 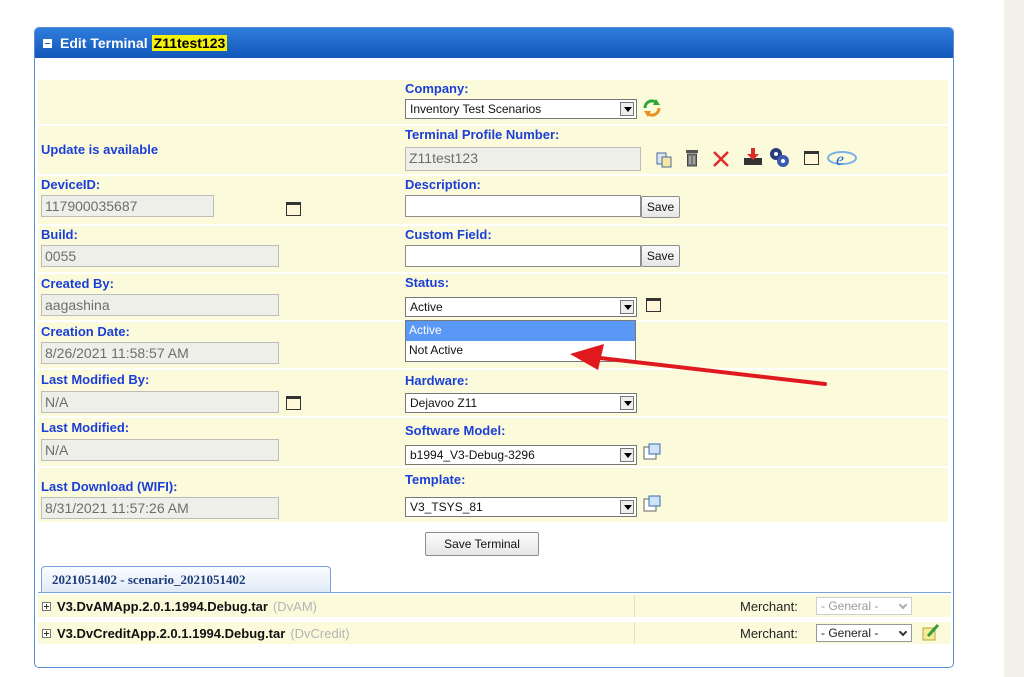 I want to click on last-modified-field: N/A, so click(x=160, y=450).